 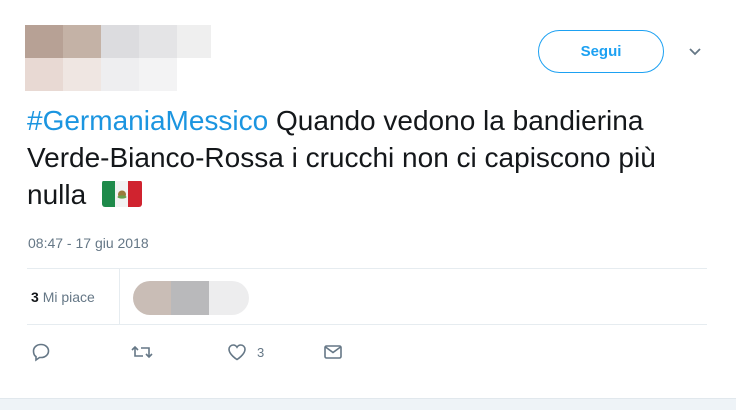 I want to click on like-button: 3, so click(x=245, y=352).